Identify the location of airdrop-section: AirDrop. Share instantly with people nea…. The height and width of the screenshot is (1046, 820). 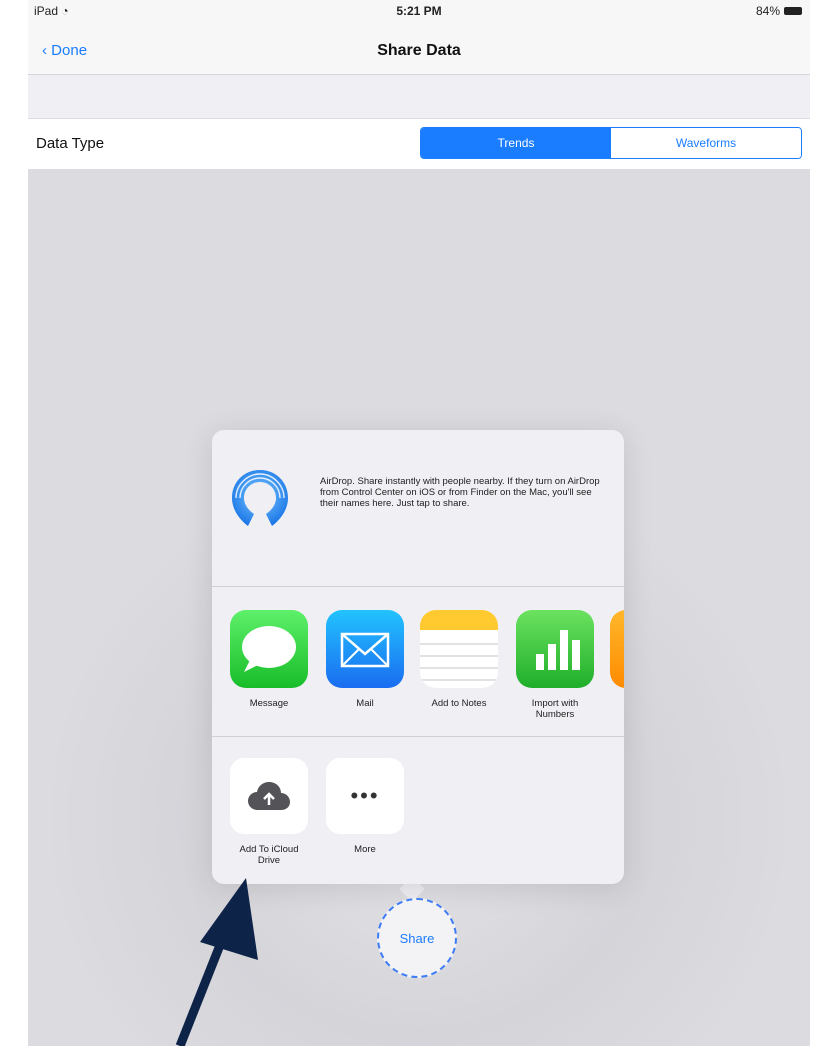
(418, 508).